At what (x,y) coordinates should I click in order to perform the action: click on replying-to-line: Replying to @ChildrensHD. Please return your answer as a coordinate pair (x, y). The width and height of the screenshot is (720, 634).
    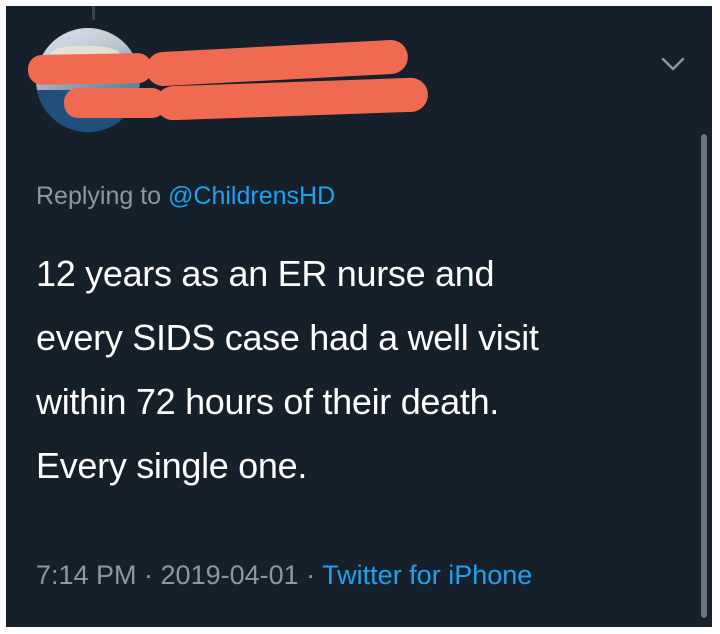
    Looking at the image, I should click on (185, 196).